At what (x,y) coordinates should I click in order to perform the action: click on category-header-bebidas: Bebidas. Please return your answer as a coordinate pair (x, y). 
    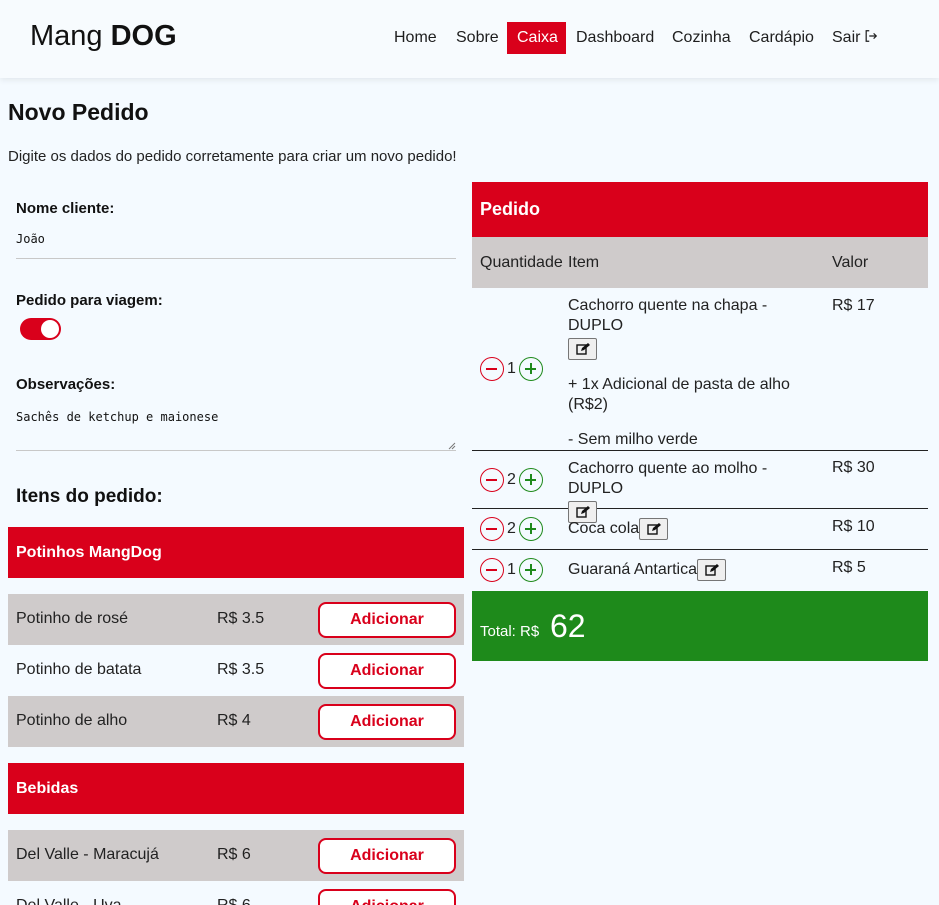
    Looking at the image, I should click on (236, 788).